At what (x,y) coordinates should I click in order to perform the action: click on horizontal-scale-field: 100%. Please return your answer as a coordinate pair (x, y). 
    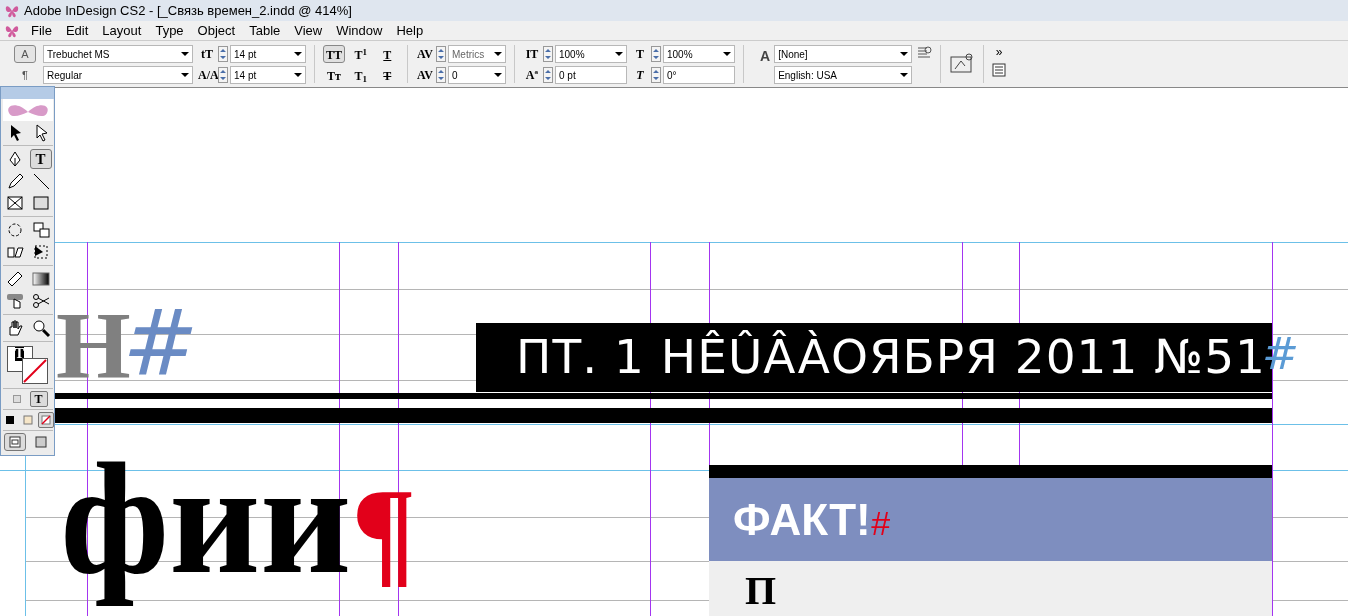
    Looking at the image, I should click on (699, 54).